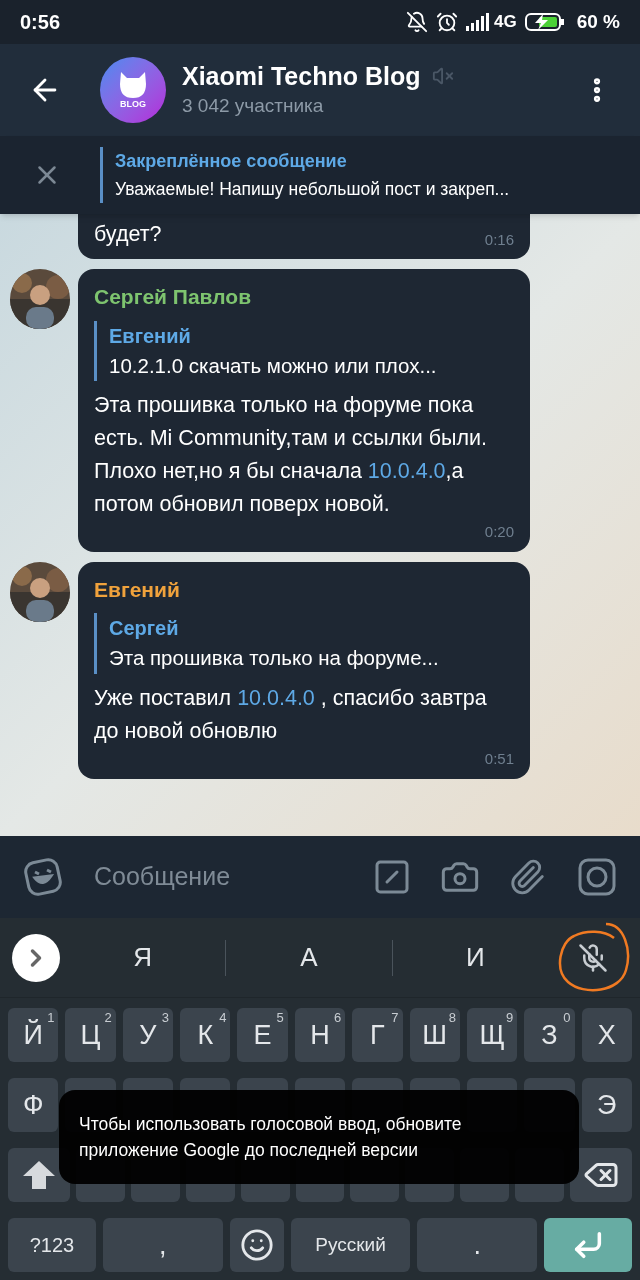 The width and height of the screenshot is (640, 1280). What do you see at coordinates (173, 297) in the screenshot?
I see `sender-name: Сергей Павлов` at bounding box center [173, 297].